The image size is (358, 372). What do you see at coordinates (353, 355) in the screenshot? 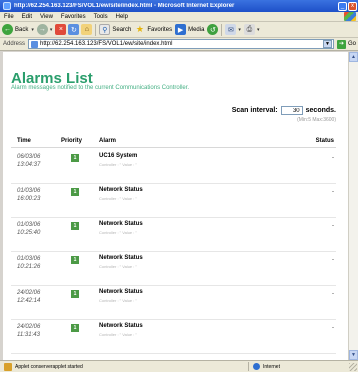
I see `scroll-down-icon: ▼` at bounding box center [353, 355].